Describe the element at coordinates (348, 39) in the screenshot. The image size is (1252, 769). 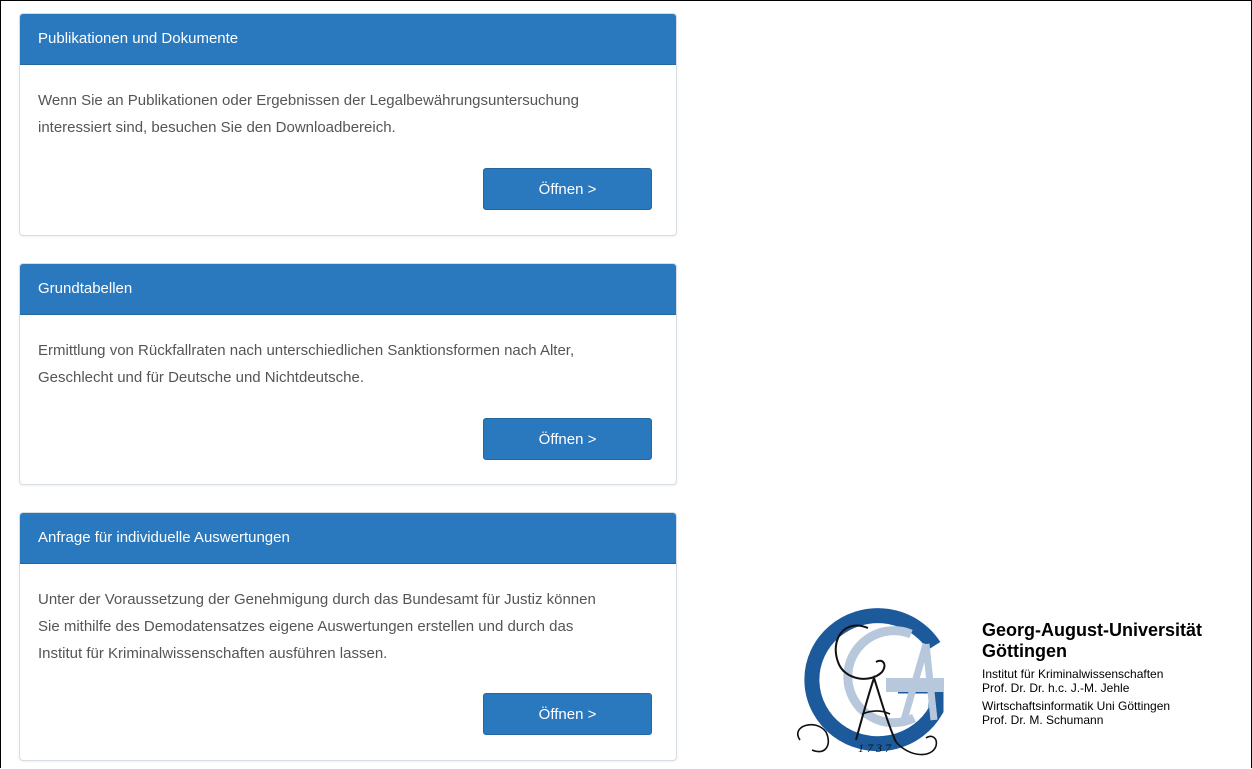
I see `panel-title: Publikationen und Dokumente` at that location.